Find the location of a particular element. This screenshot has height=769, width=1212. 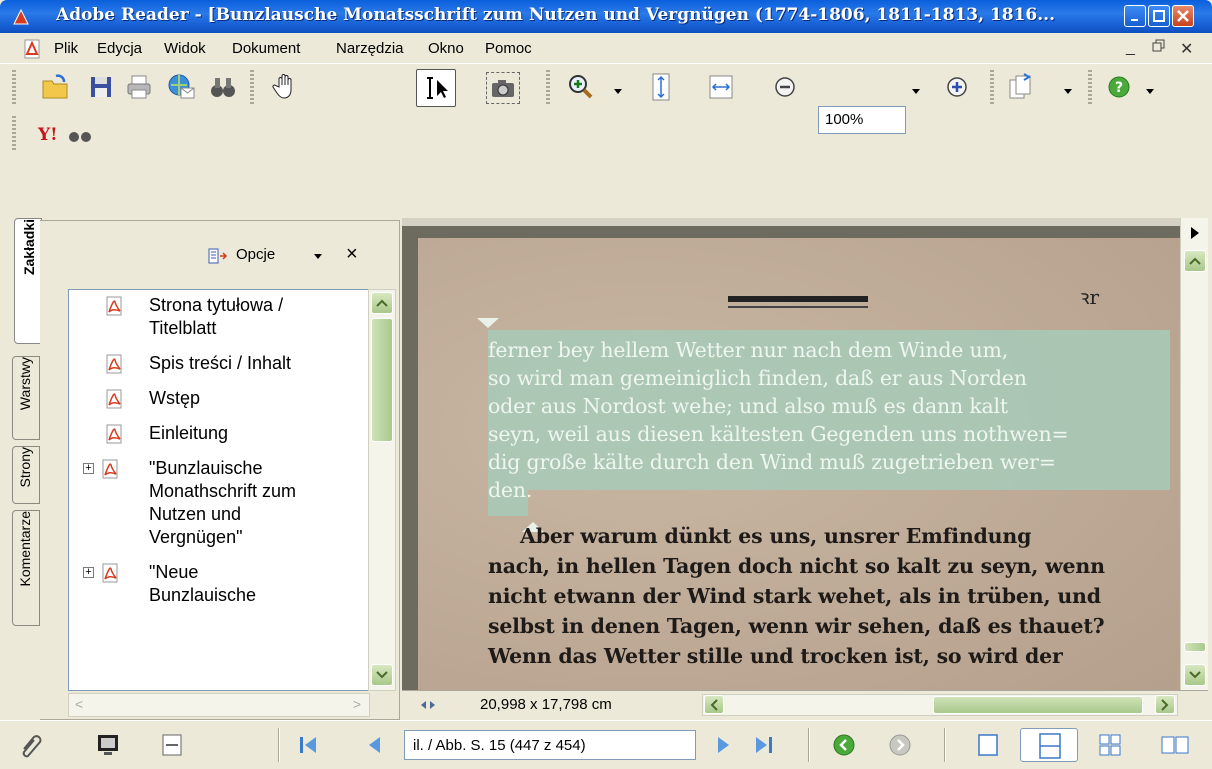

open-folder-icon is located at coordinates (55, 87).